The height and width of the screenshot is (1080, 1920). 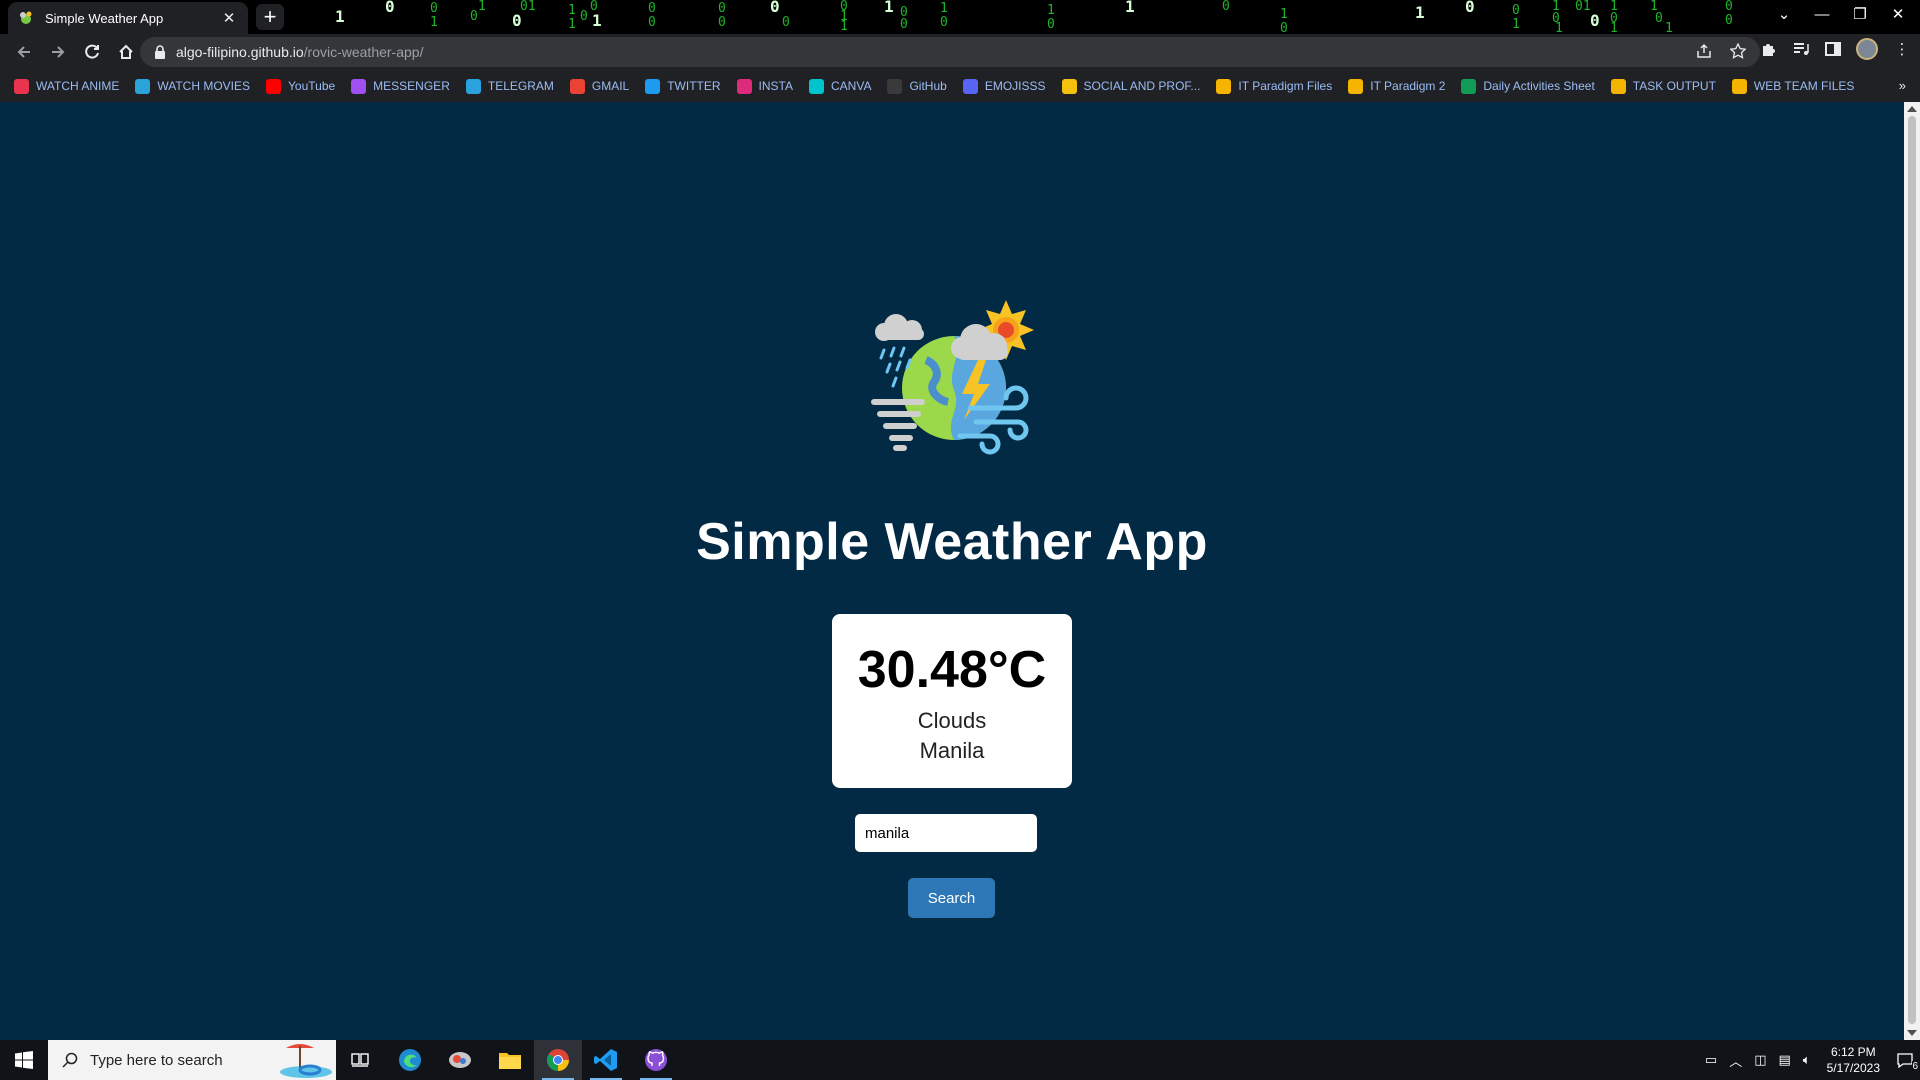 What do you see at coordinates (952, 701) in the screenshot?
I see `weather-result-card: 30.48°C Clouds Manila` at bounding box center [952, 701].